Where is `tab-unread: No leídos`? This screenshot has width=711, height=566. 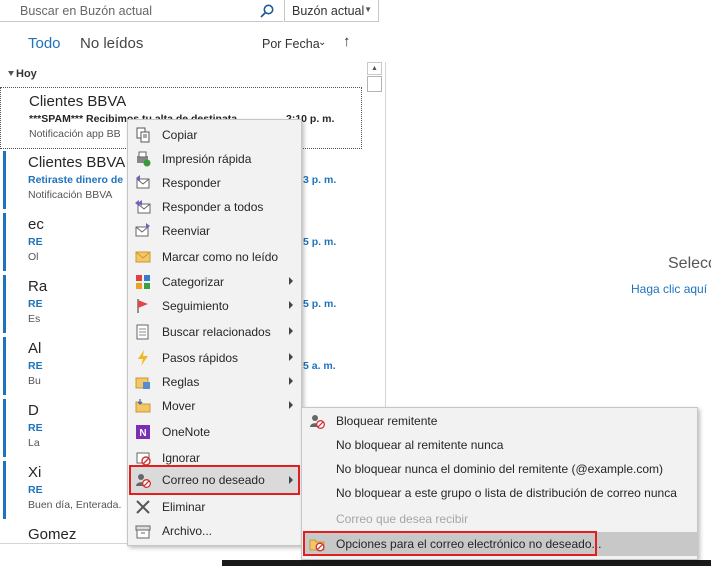
tab-unread: No leídos is located at coordinates (111, 43).